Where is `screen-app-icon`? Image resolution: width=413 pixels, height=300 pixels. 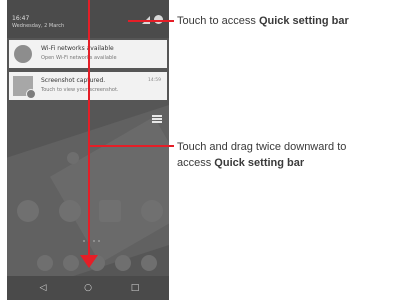 screen-app-icon is located at coordinates (110, 211).